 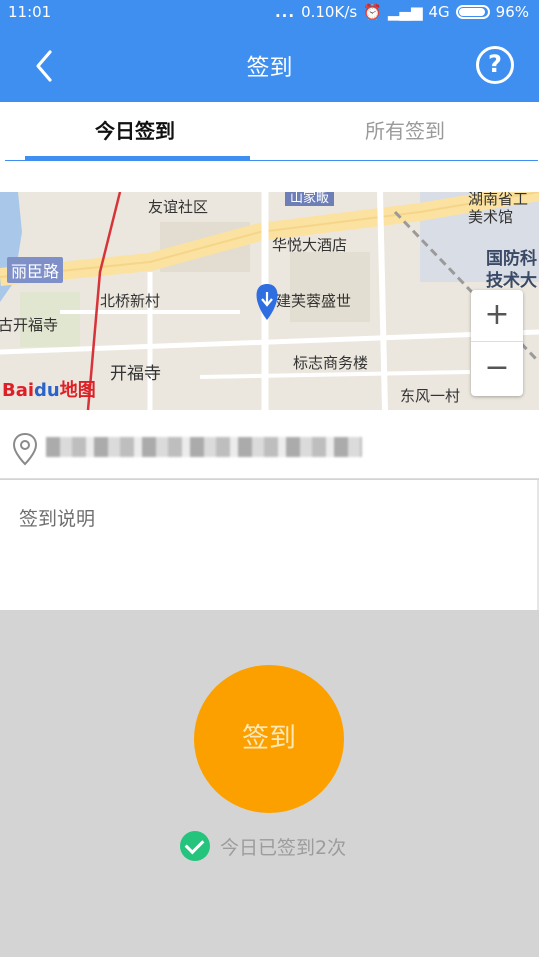 I want to click on app-bar: 11:01 ... 0.10K/s ⏰ ▂▄▆ 4G 96% 签到 ?, so click(x=269, y=51).